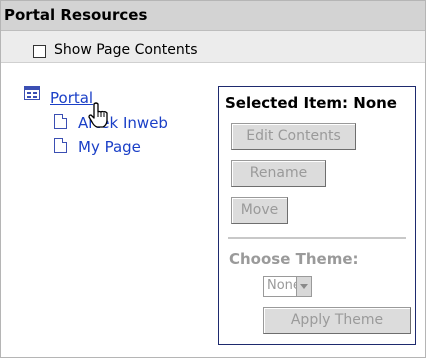 The height and width of the screenshot is (358, 426). I want to click on show-page-contents-label: Show Page Contents, so click(126, 50).